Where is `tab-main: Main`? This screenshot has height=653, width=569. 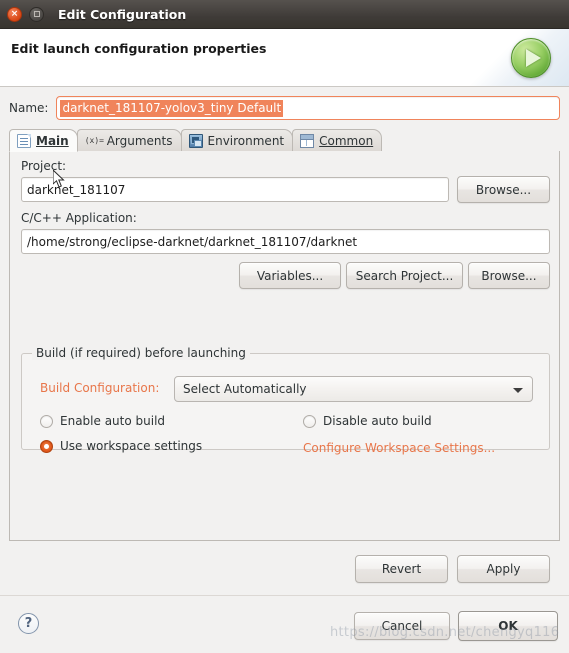 tab-main: Main is located at coordinates (43, 140).